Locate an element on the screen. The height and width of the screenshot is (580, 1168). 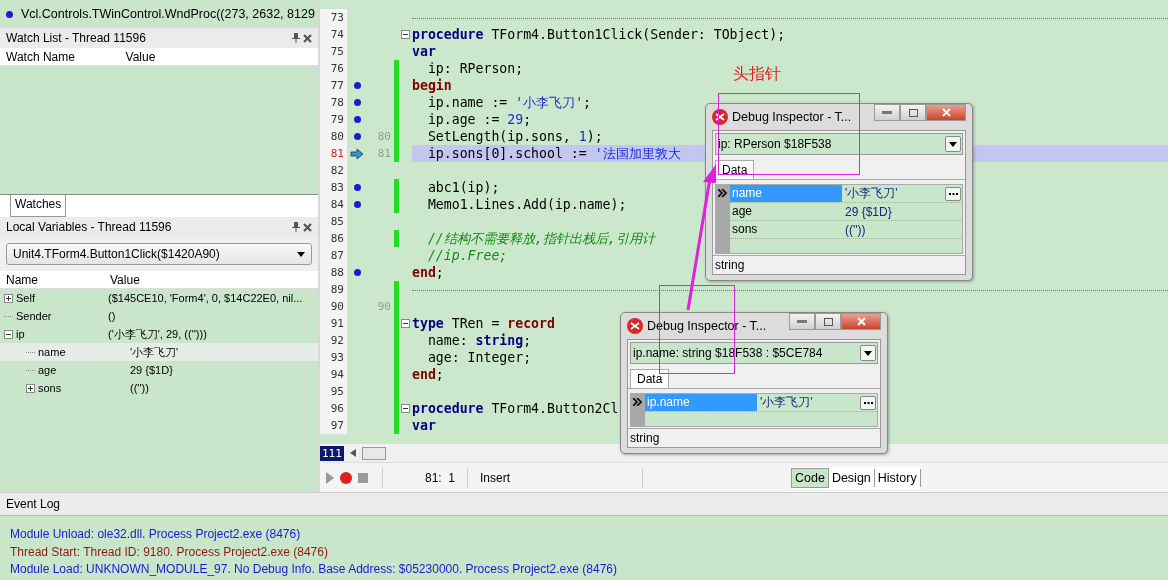
log-entry: Module Load: UNKNOWN_MODULE_97. No Debug Info. Base Address: $05230000. Process Project2.exe (8476) is located at coordinates (313, 569).